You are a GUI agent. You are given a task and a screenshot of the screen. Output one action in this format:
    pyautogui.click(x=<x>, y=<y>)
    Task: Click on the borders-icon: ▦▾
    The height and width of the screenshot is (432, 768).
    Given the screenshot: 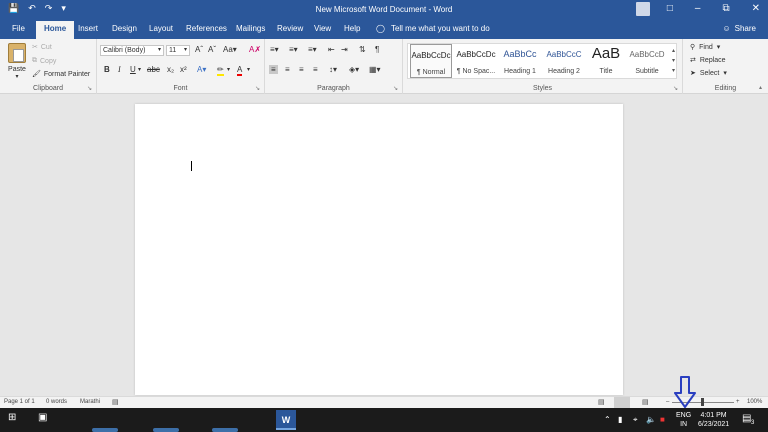 What is the action you would take?
    pyautogui.click(x=375, y=69)
    